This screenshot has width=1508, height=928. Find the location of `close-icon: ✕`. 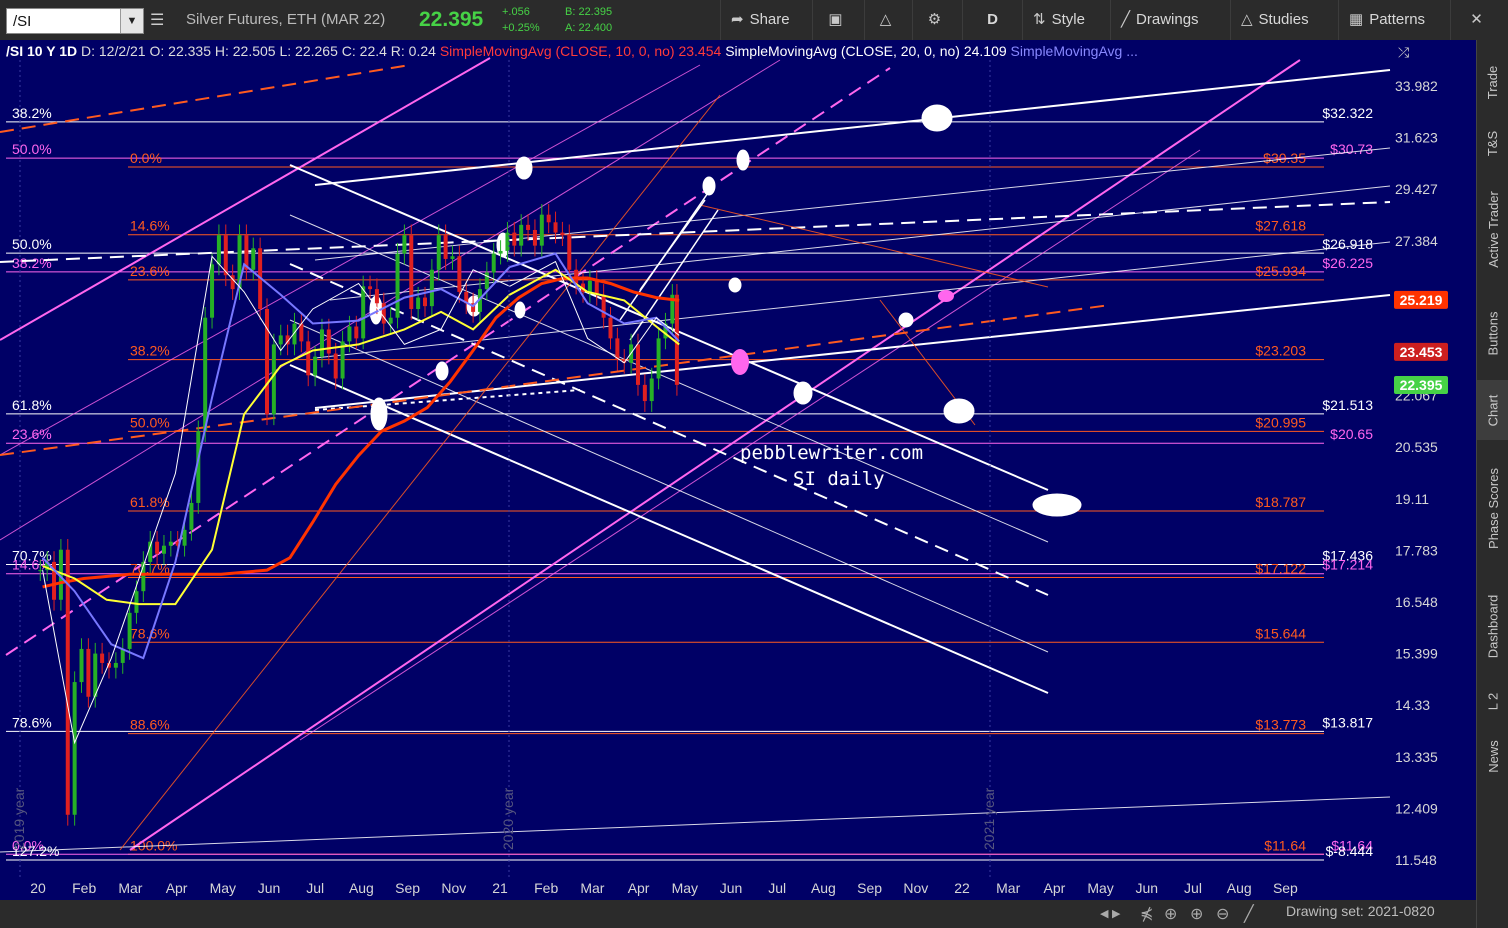

close-icon: ✕ is located at coordinates (1476, 19).